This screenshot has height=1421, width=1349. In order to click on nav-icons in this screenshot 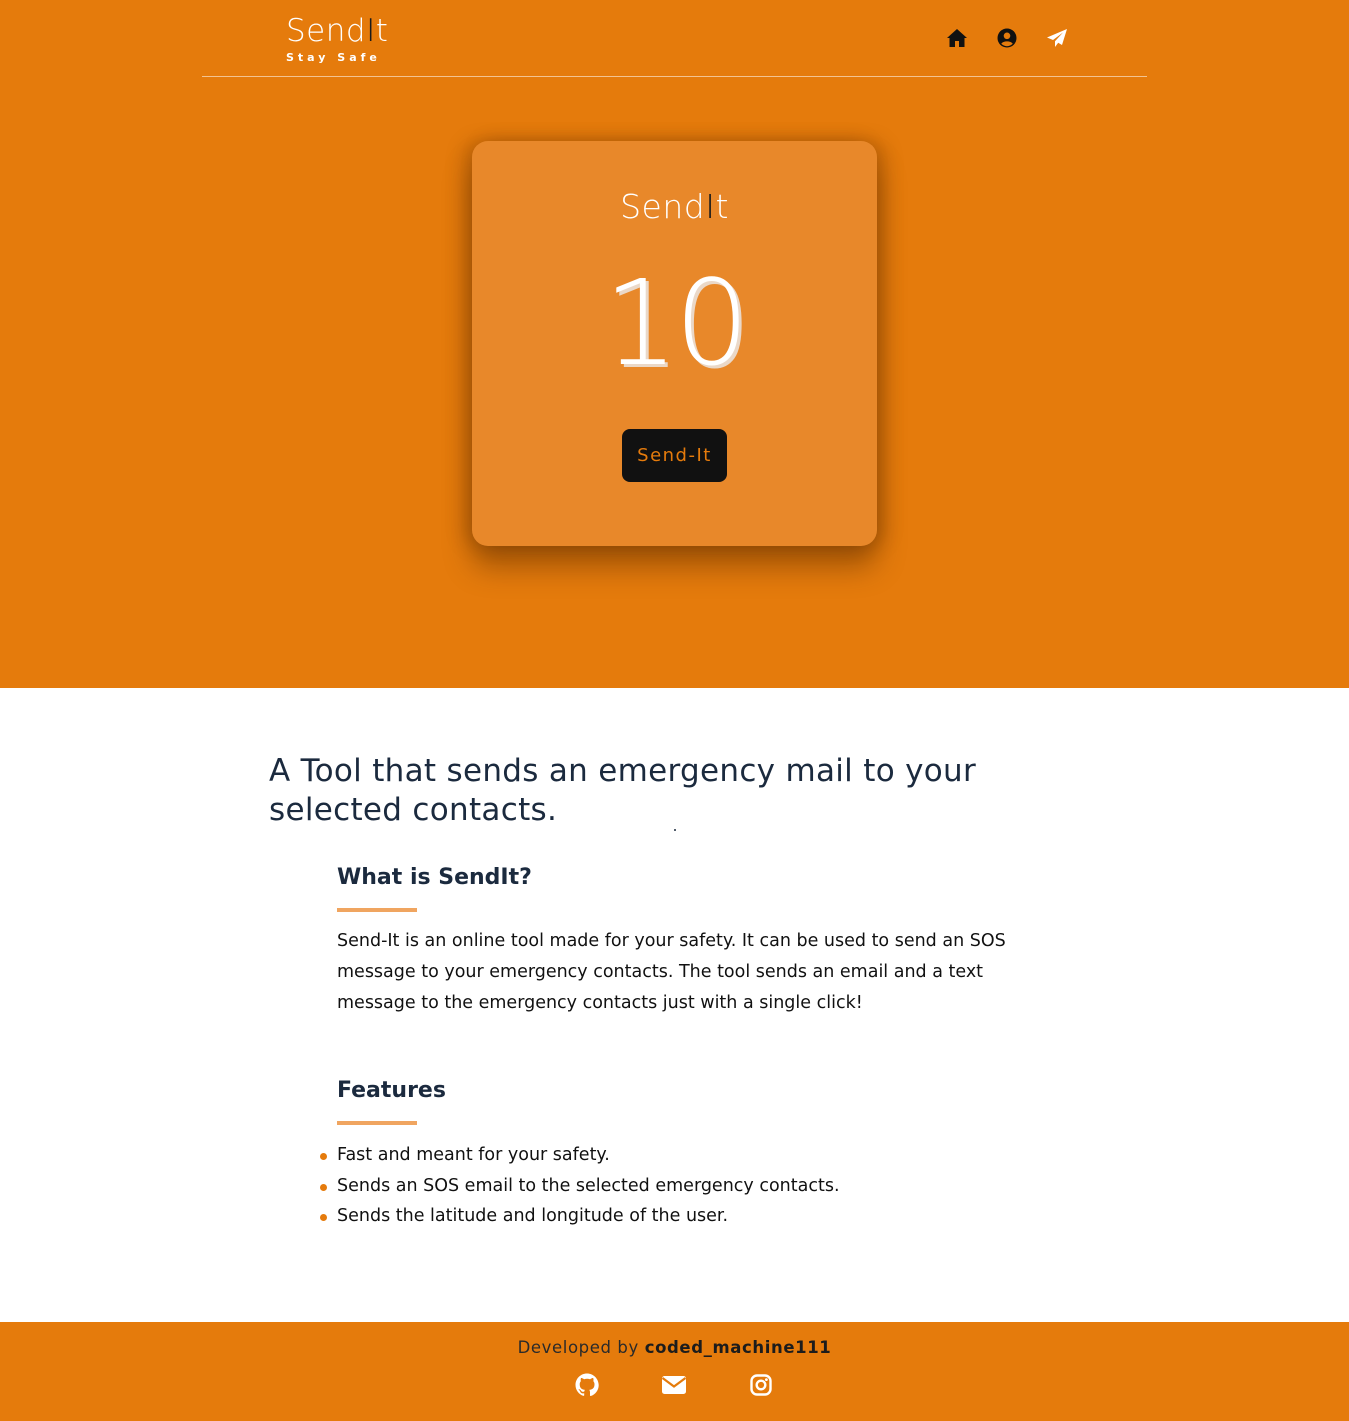, I will do `click(1007, 38)`.